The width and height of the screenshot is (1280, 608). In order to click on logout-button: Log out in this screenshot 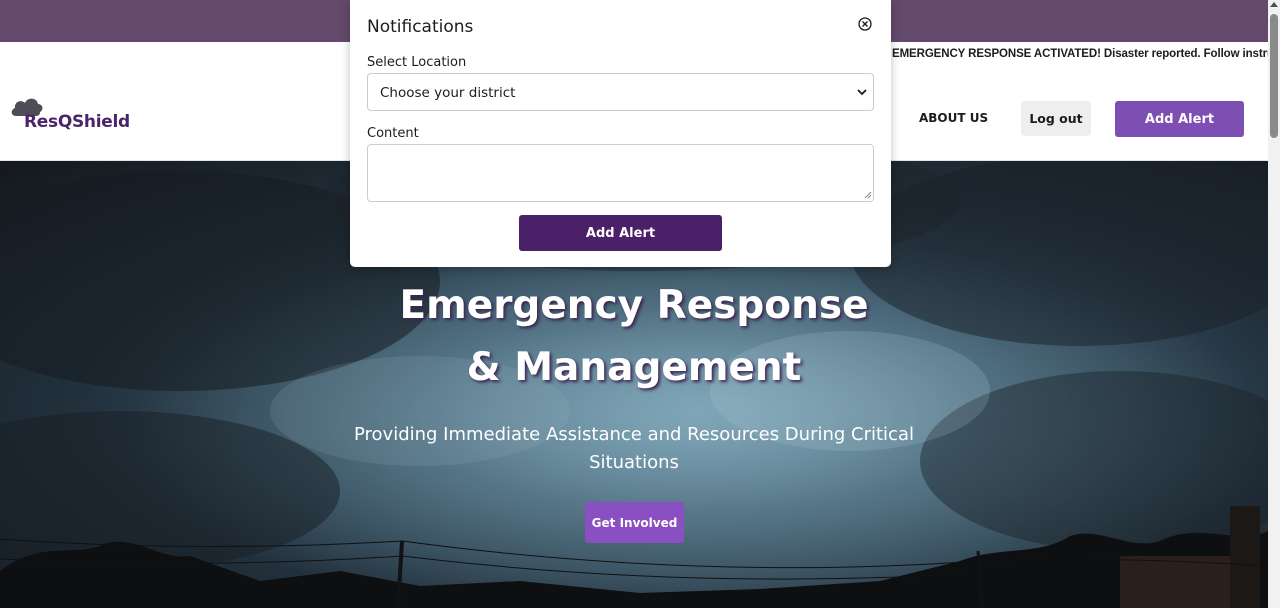, I will do `click(1056, 118)`.